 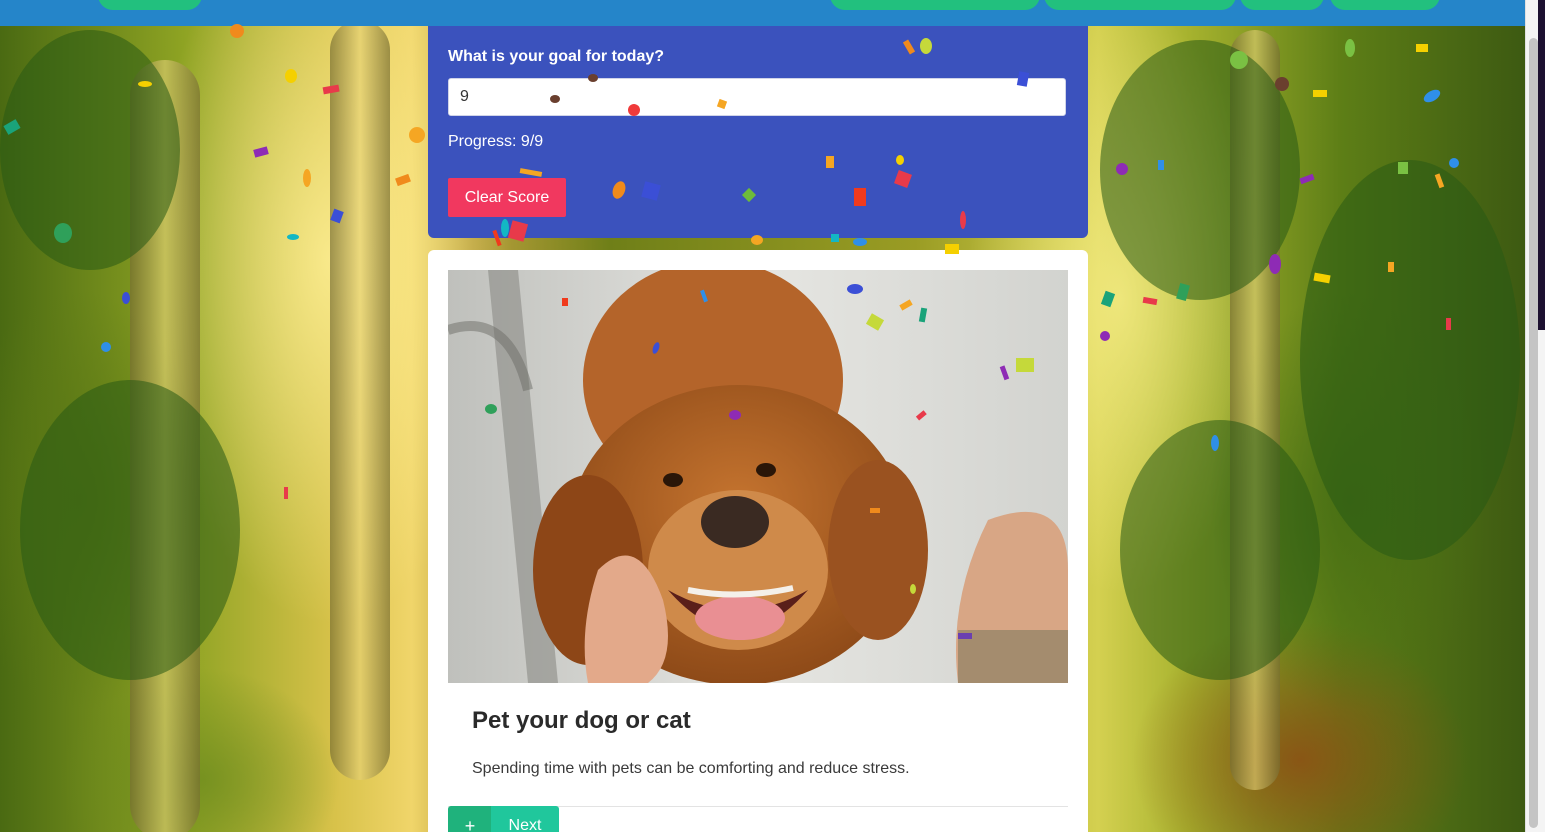 I want to click on top-navigation-bar, so click(x=762, y=13).